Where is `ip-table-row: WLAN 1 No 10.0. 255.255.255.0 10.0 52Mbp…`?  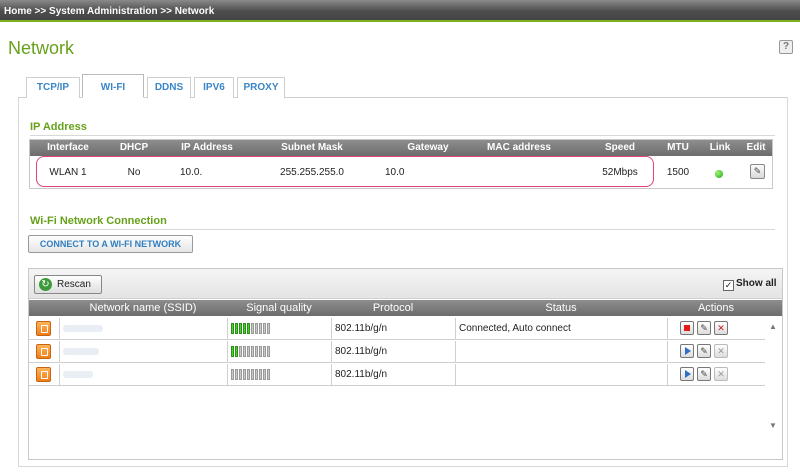
ip-table-row: WLAN 1 No 10.0. 255.255.255.0 10.0 52Mbp… is located at coordinates (401, 172).